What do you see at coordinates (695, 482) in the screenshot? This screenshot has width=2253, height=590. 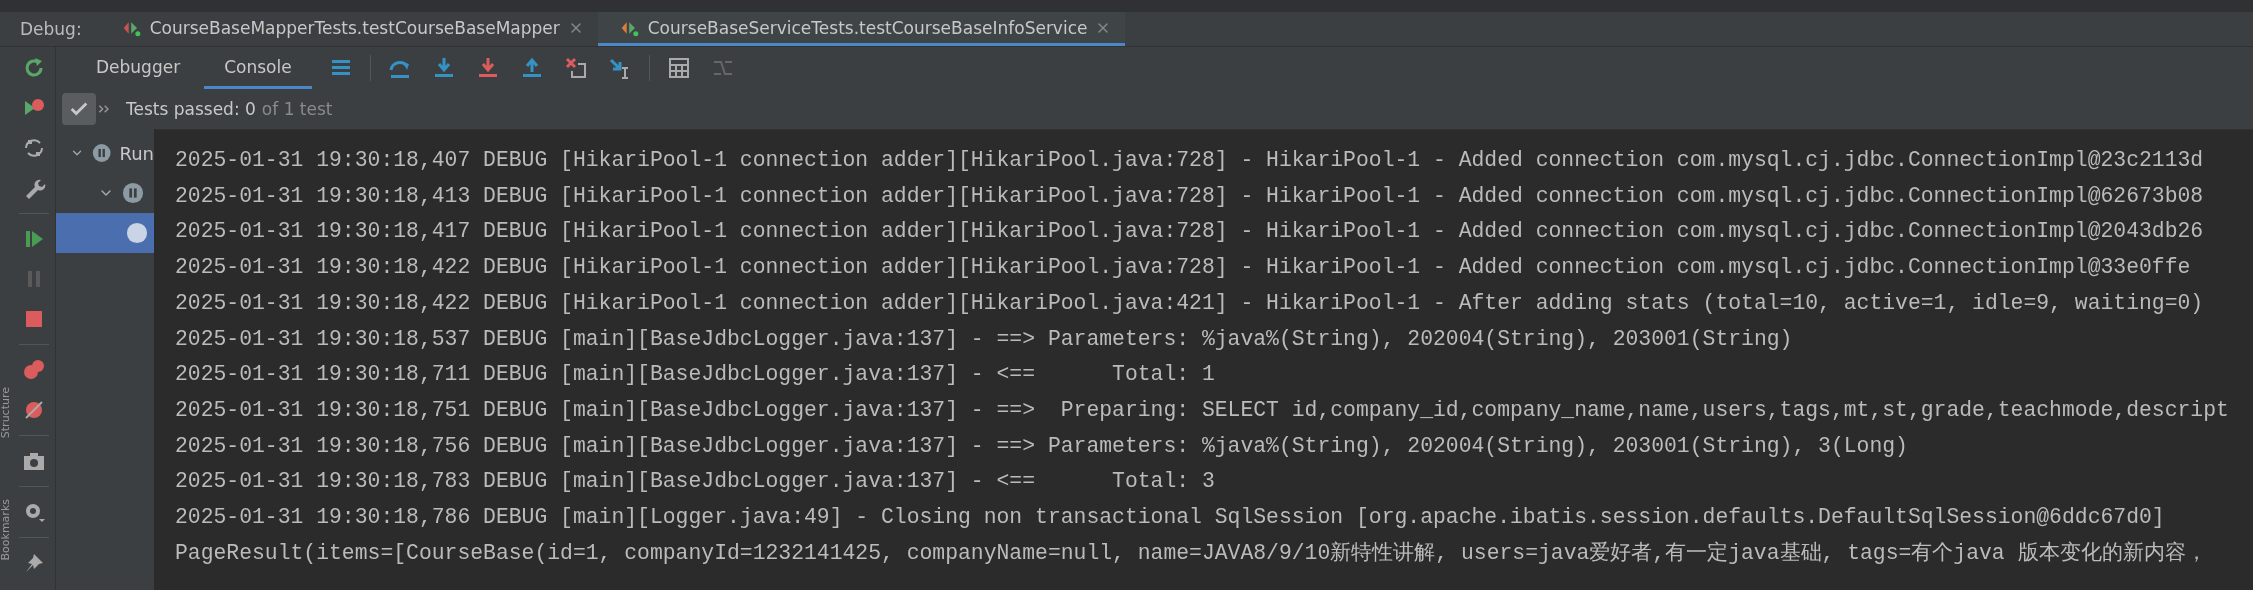 I see `log-line: 2025-01-31 19:30:18,783 DEBUG [main][BaseJdbcLogger.java:137] - <== Total: 3` at bounding box center [695, 482].